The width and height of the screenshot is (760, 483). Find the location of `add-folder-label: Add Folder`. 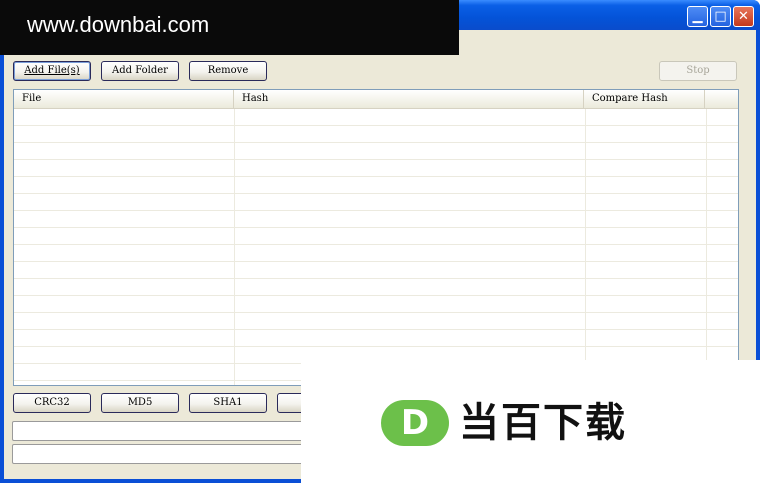

add-folder-label: Add Folder is located at coordinates (140, 70).